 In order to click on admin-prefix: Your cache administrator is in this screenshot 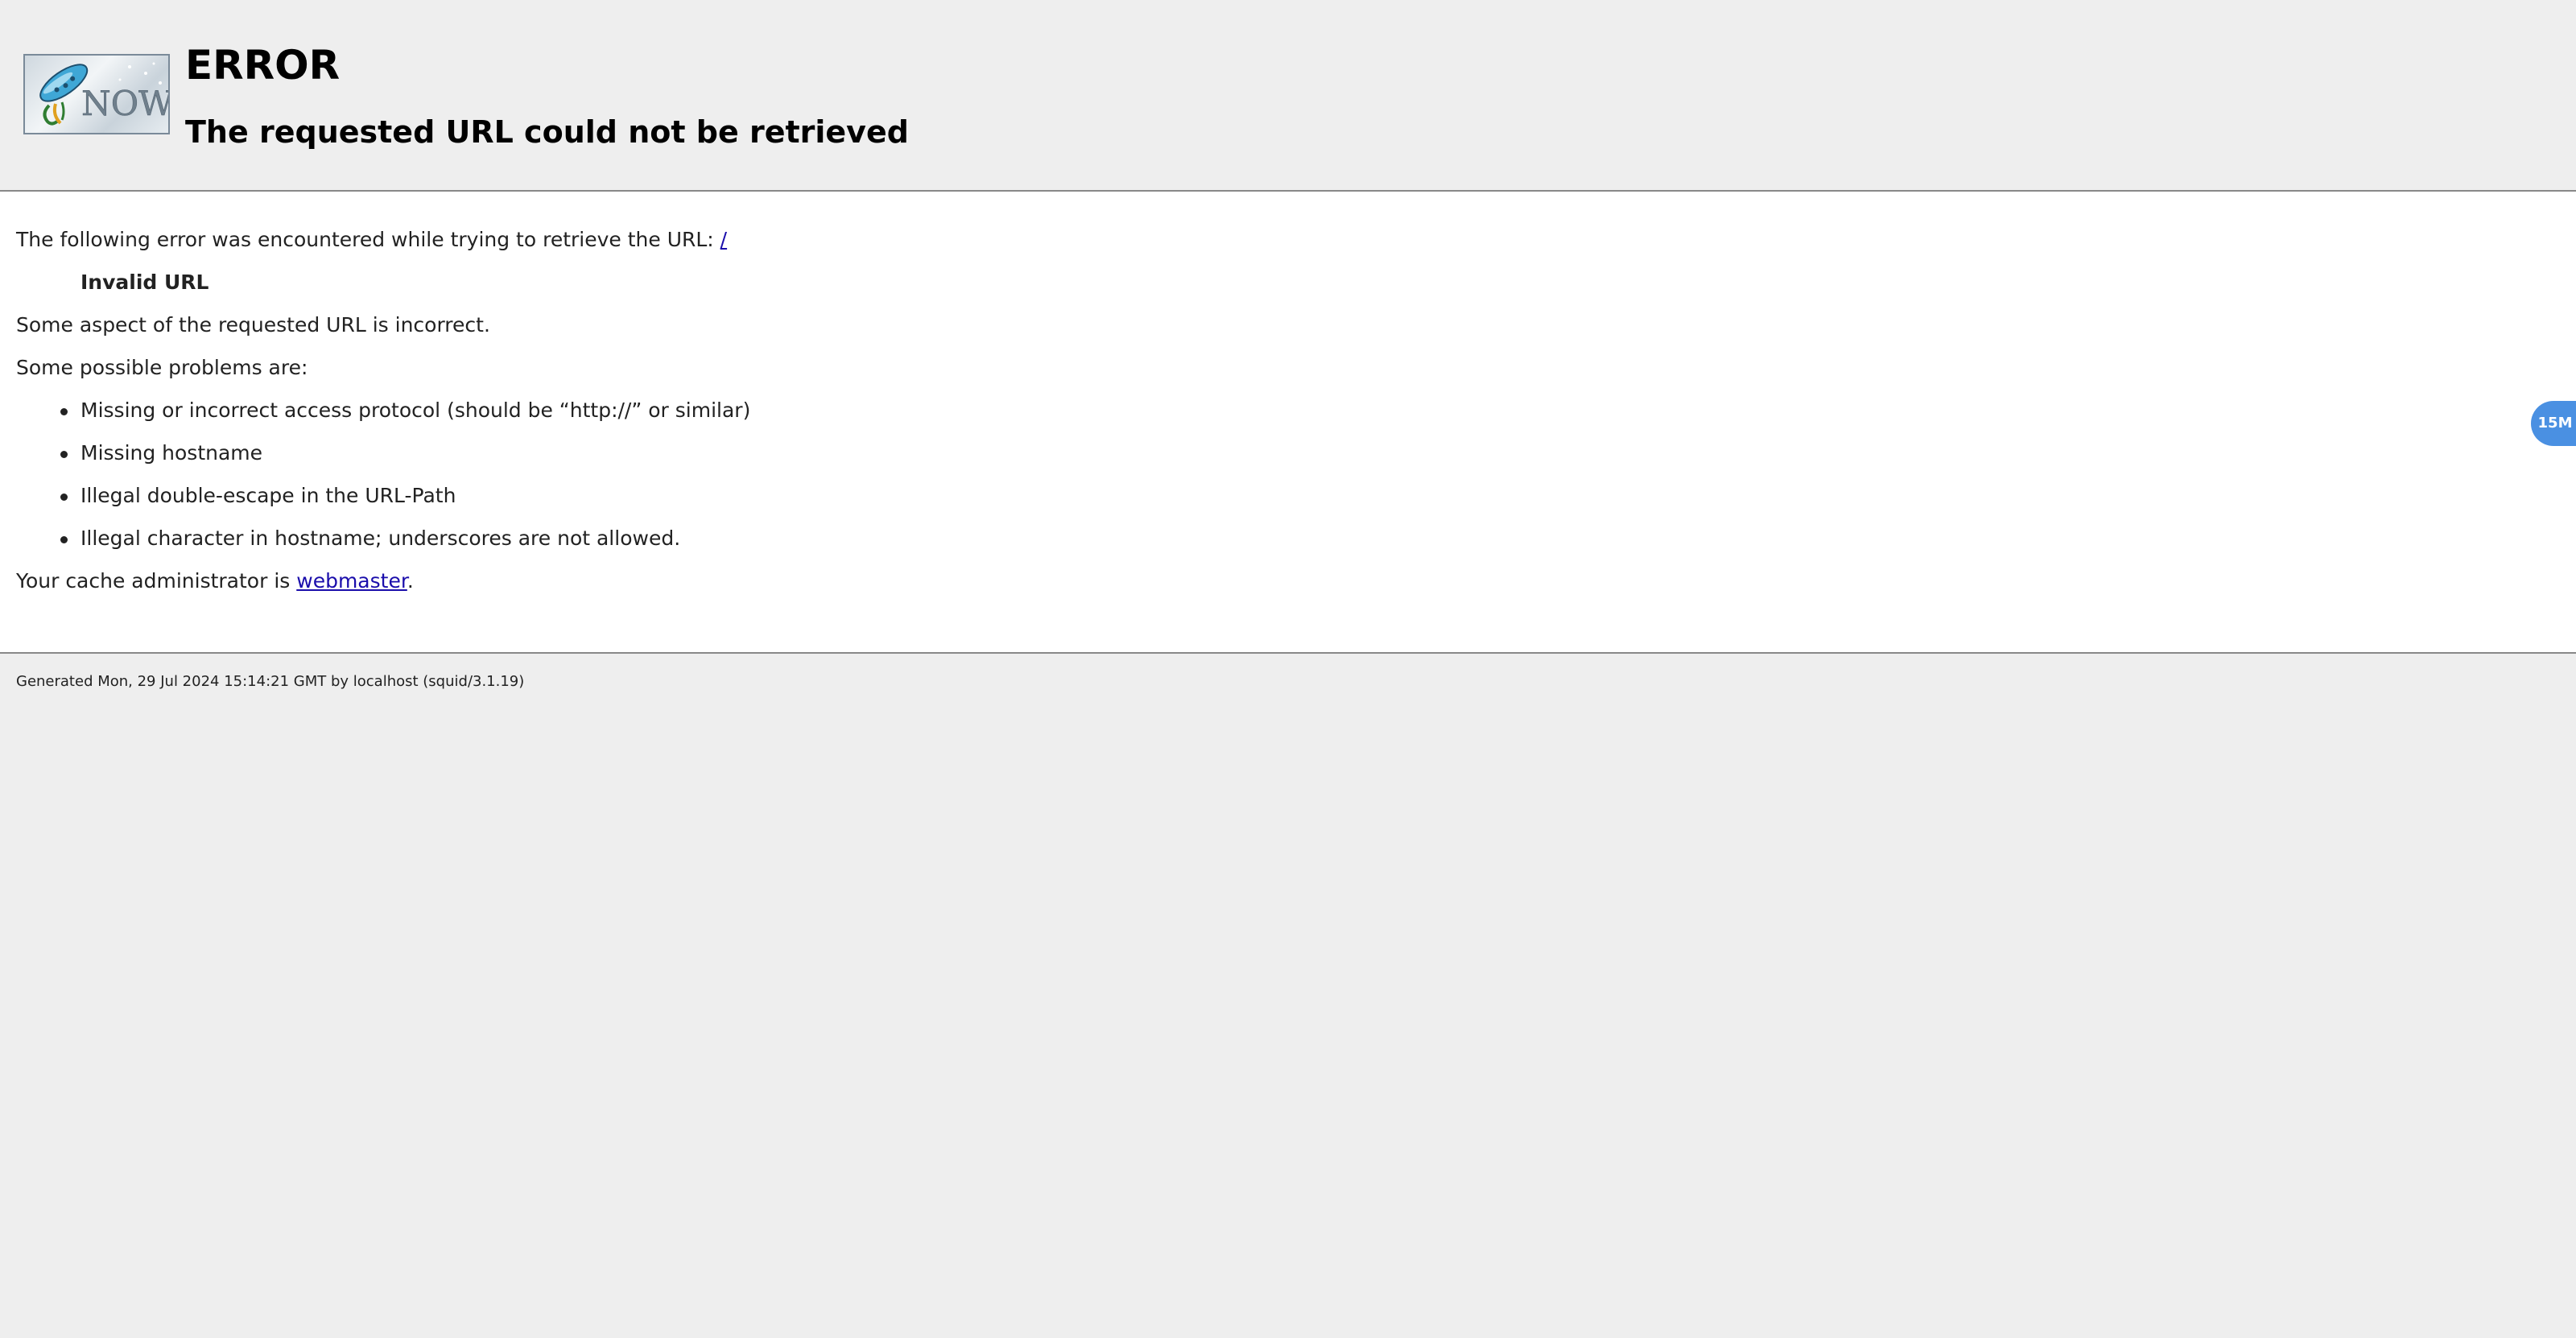, I will do `click(156, 581)`.